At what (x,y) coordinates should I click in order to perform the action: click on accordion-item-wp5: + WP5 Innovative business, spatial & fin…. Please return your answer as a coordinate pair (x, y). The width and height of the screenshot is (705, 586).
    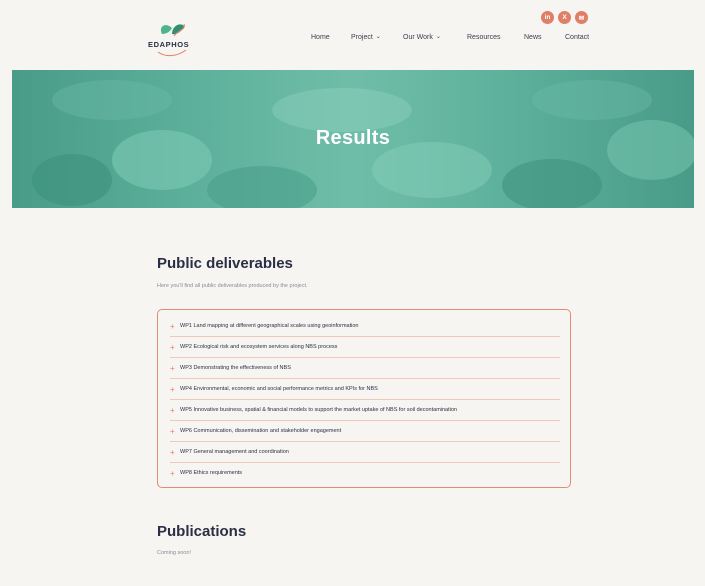
    Looking at the image, I should click on (365, 410).